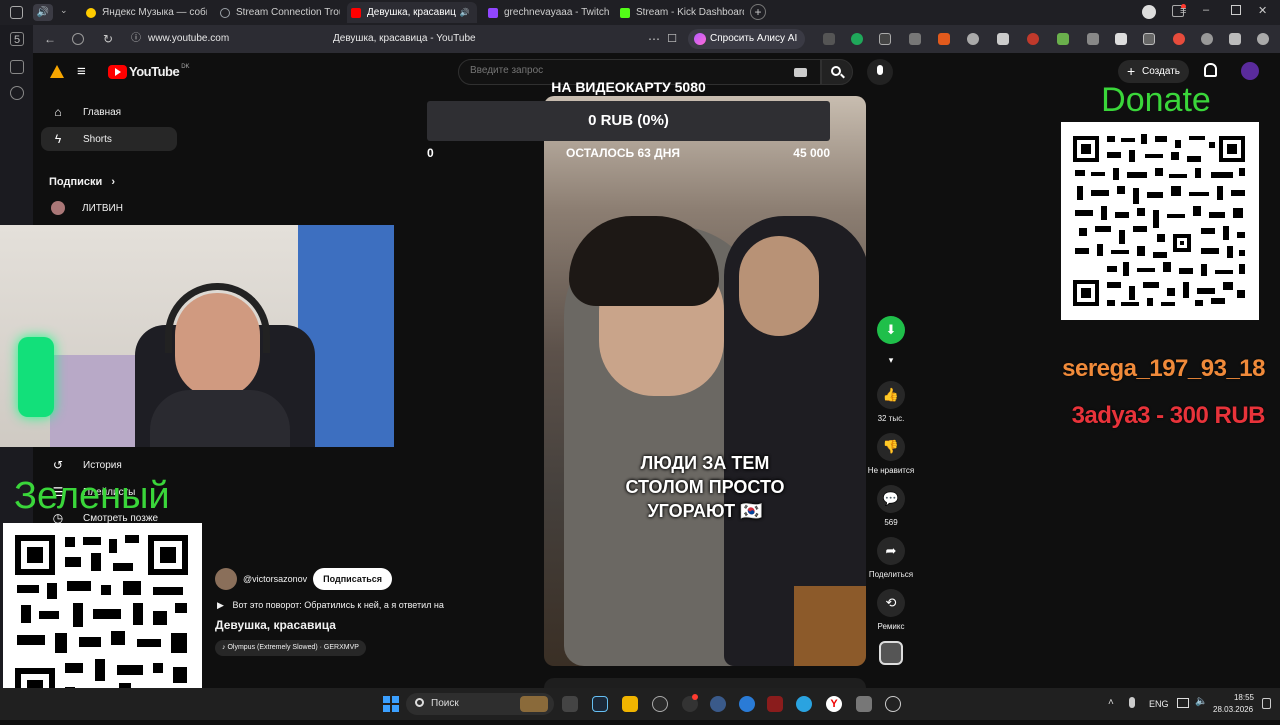 The image size is (1280, 725). Describe the element at coordinates (640, 704) in the screenshot. I see `windows-taskbar: Поиск Y ˄ ENG 🔈 18:55 28.03.2026` at that location.